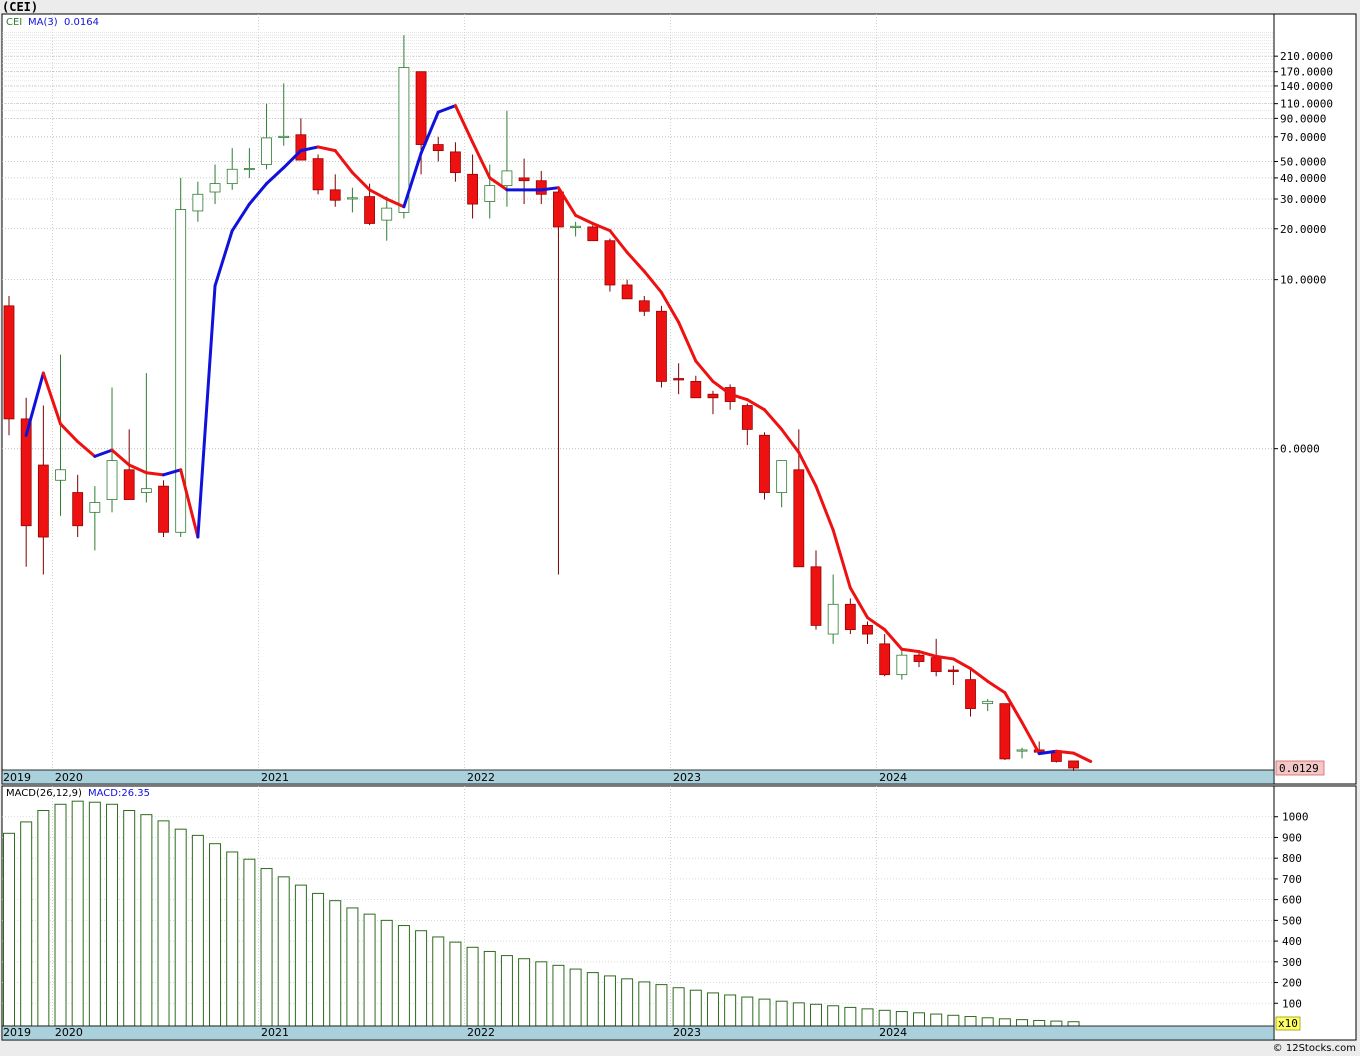 This screenshot has width=1360, height=1056. Describe the element at coordinates (687, 1032) in the screenshot. I see `macd-year-label: 2023` at that location.